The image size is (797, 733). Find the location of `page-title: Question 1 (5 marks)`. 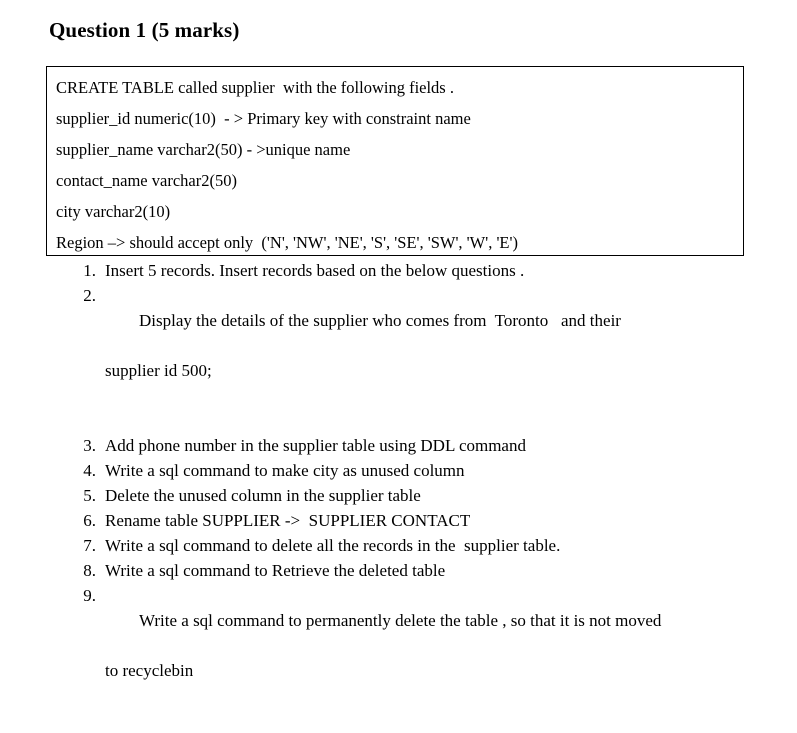

page-title: Question 1 (5 marks) is located at coordinates (144, 30).